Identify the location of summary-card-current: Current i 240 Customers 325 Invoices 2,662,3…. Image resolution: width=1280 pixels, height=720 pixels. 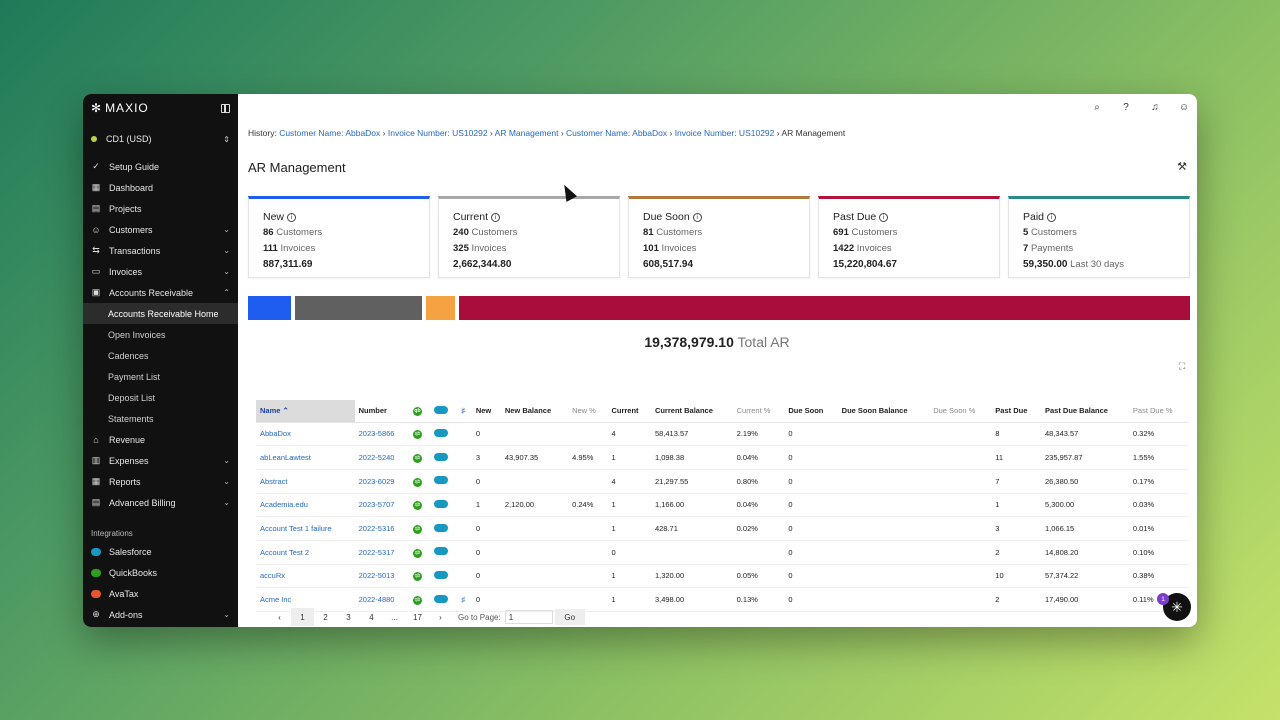
(529, 237).